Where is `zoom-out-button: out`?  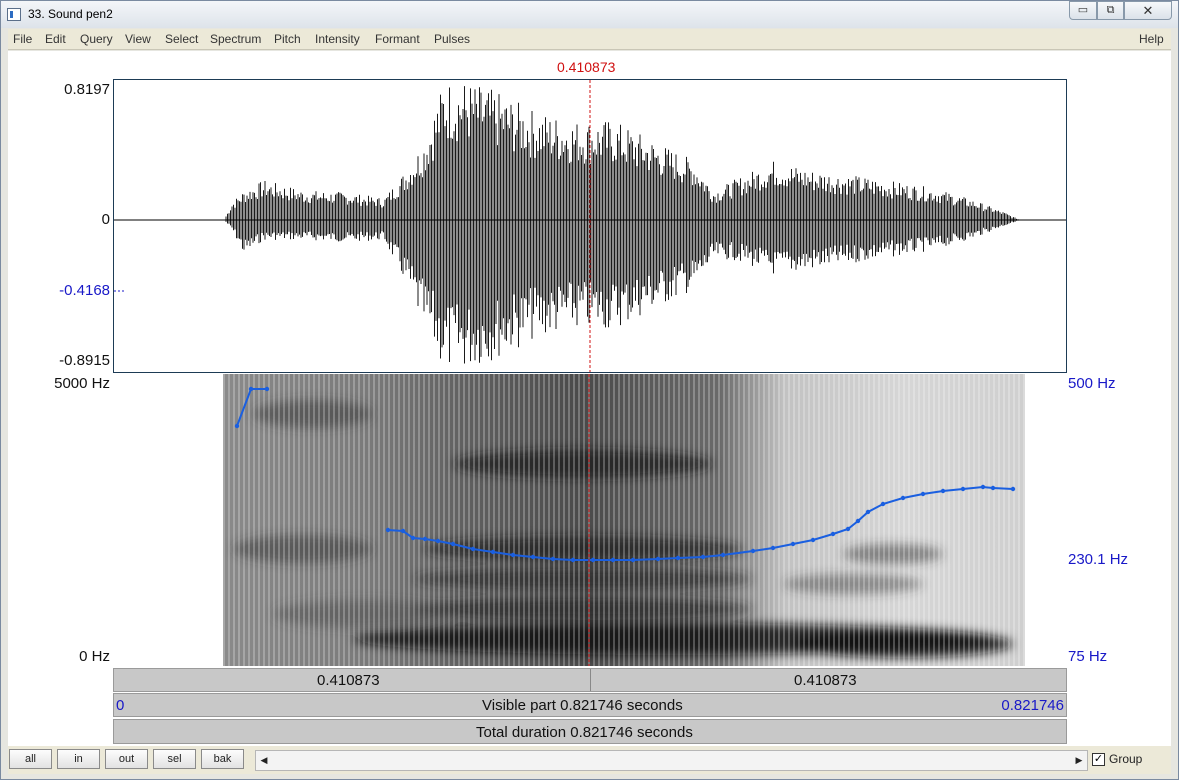
zoom-out-button: out is located at coordinates (126, 759).